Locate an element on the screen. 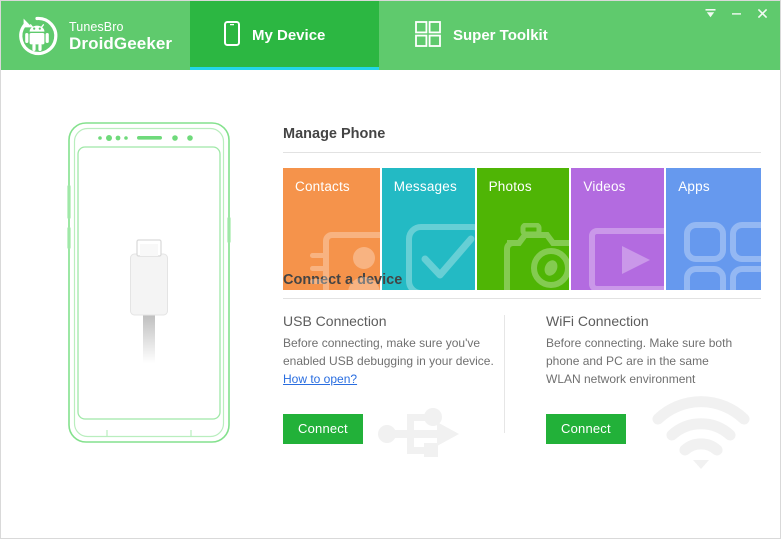 The height and width of the screenshot is (539, 781). tile-contacts-label: Contacts is located at coordinates (322, 186).